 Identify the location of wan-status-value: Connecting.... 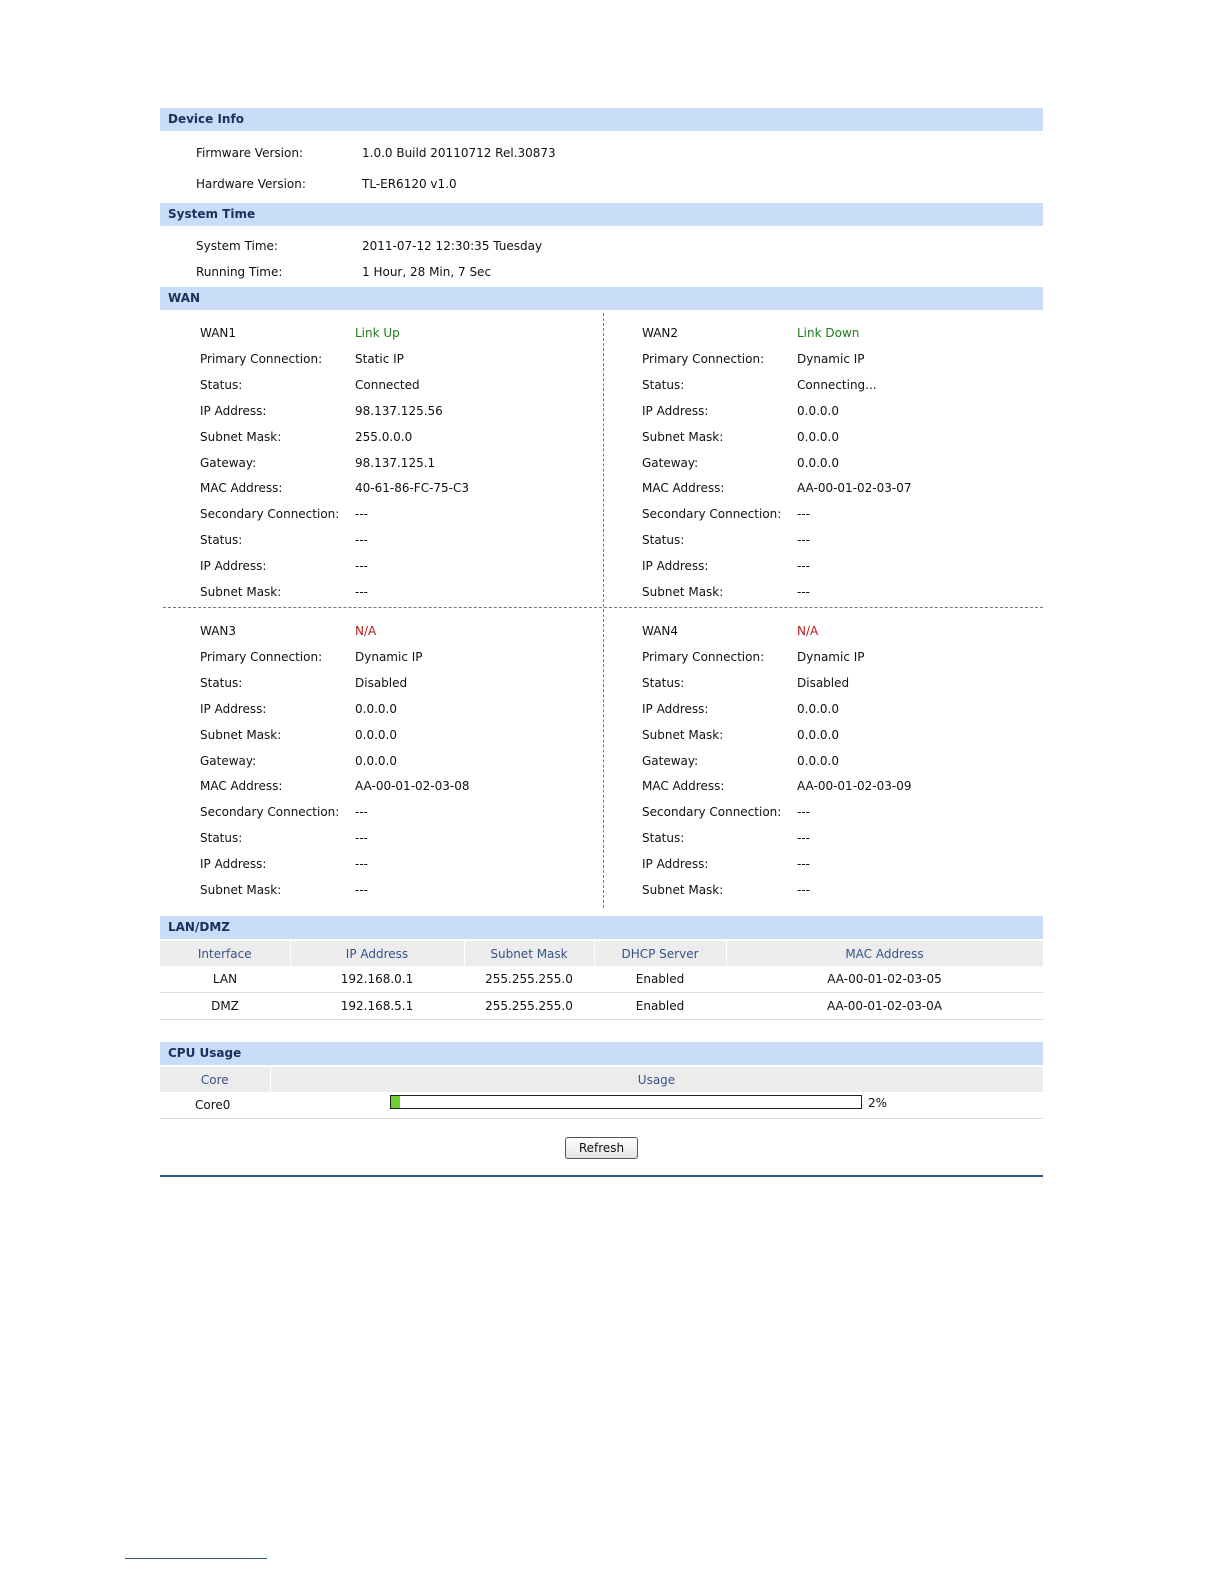
(837, 385).